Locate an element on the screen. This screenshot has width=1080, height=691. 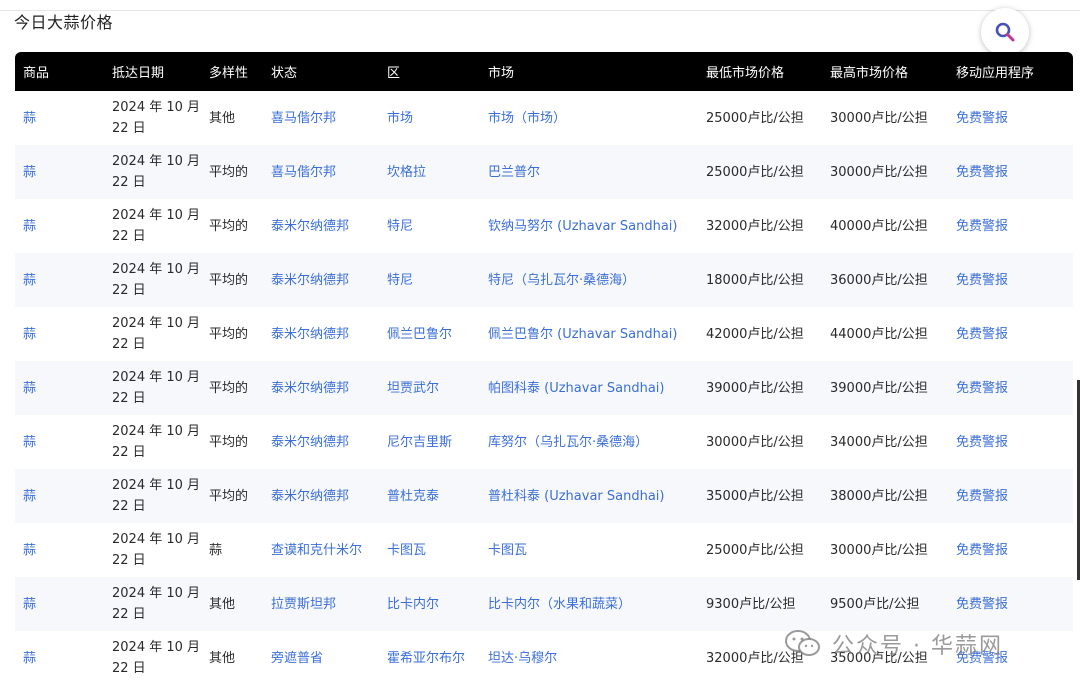
district-link: 坎格拉 is located at coordinates (406, 172).